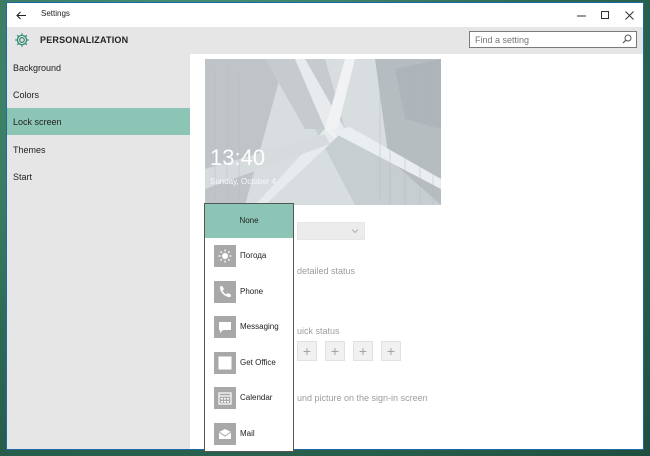 The height and width of the screenshot is (456, 650). Describe the element at coordinates (258, 362) in the screenshot. I see `dropdown-item-label: Get Office` at that location.